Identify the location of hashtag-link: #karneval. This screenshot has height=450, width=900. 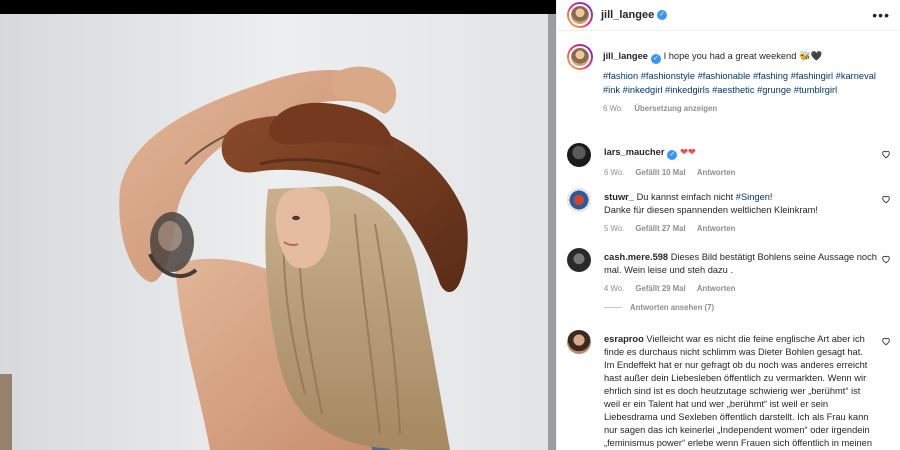
(856, 76).